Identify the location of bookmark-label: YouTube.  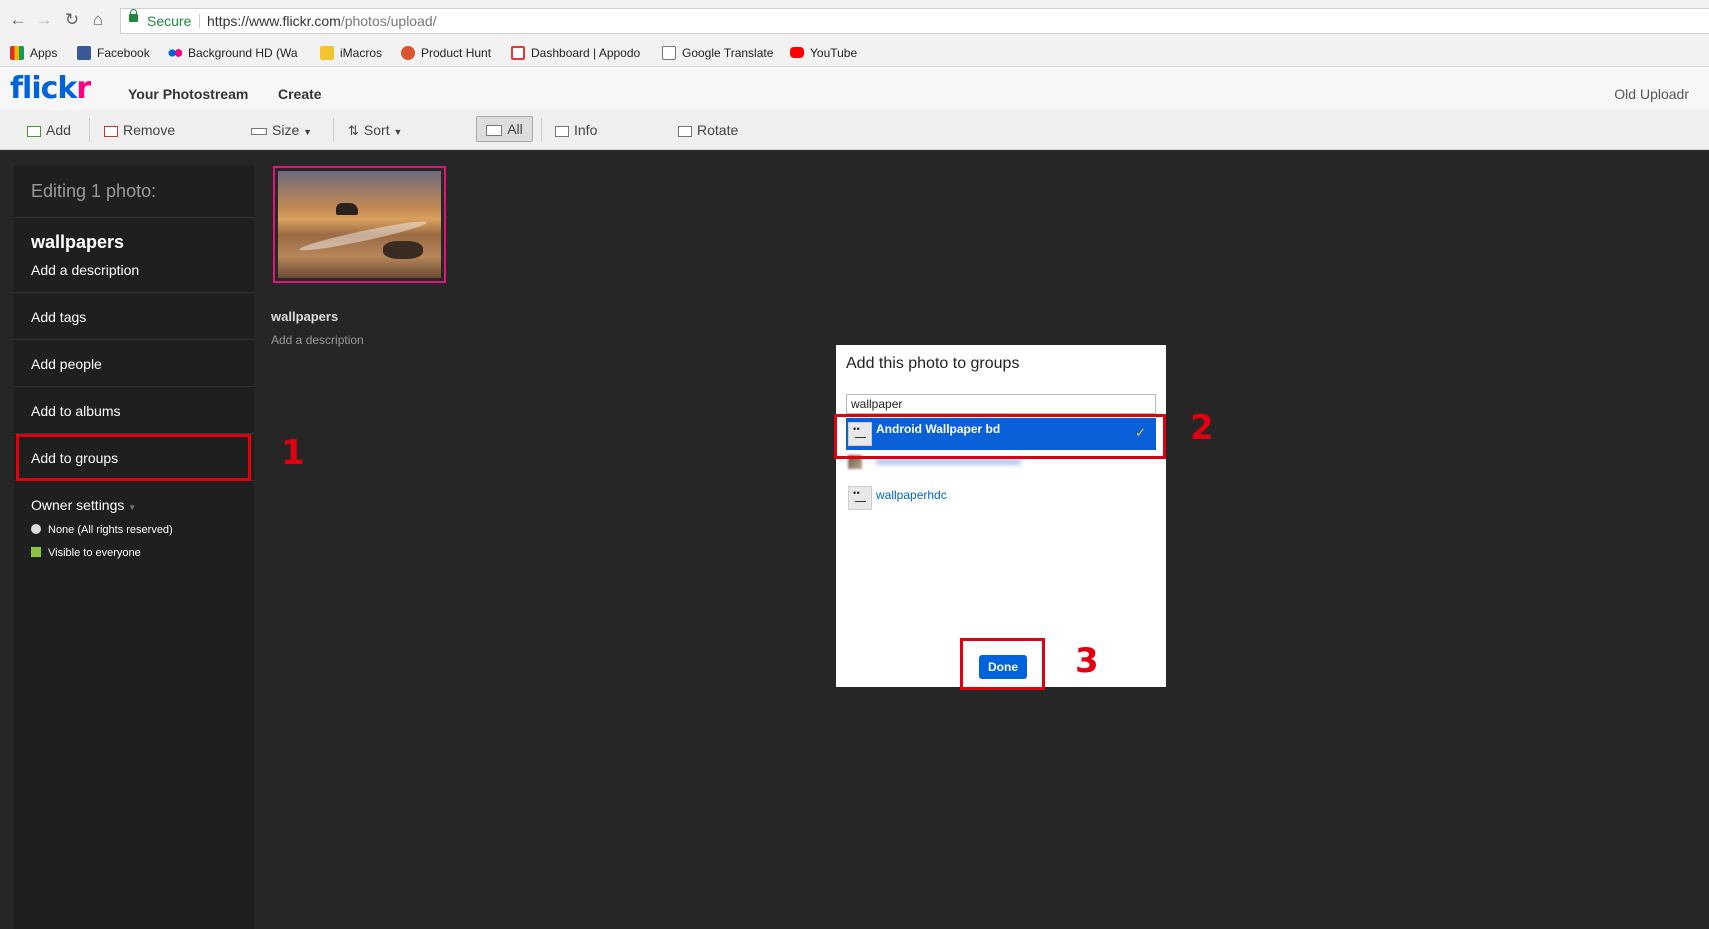
(834, 53).